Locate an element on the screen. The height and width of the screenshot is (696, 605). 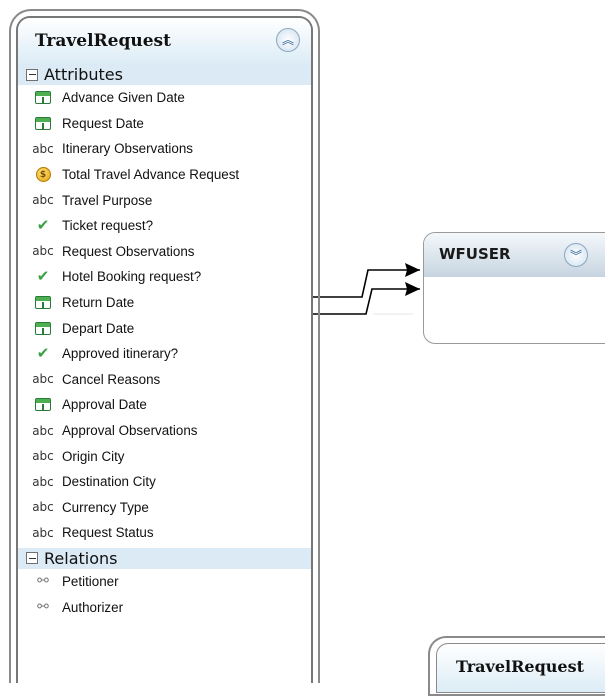
attribute-item-label: Destination City is located at coordinates (109, 482).